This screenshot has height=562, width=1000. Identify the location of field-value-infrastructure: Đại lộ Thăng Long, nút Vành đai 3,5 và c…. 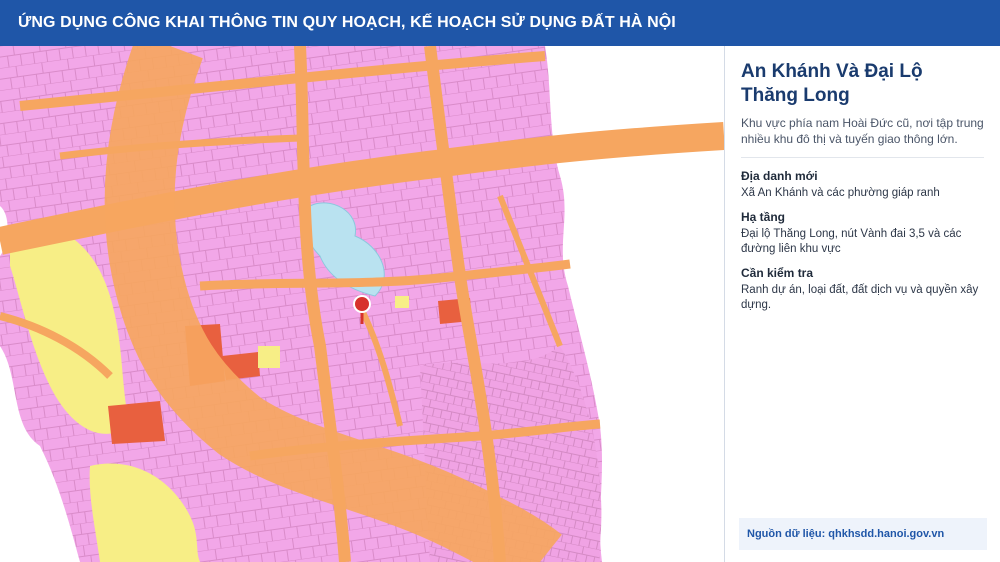
(851, 241).